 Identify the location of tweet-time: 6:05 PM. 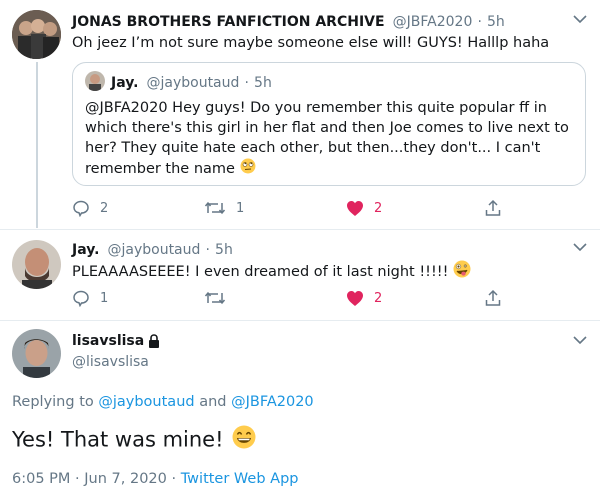
(41, 479).